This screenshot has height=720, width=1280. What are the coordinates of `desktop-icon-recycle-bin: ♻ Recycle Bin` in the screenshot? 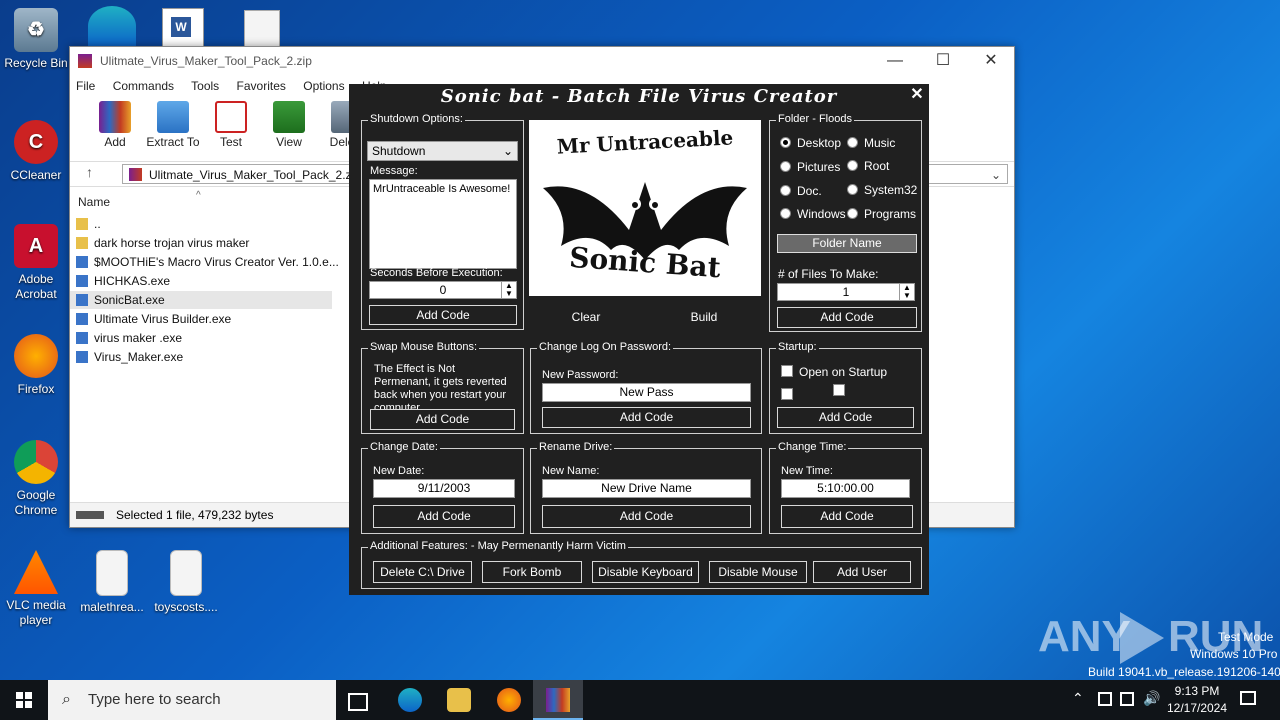 It's located at (36, 39).